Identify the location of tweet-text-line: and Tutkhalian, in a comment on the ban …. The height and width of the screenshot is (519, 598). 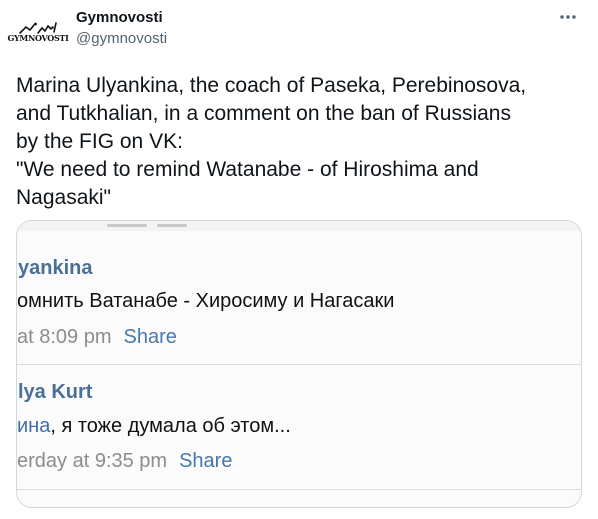
(263, 113).